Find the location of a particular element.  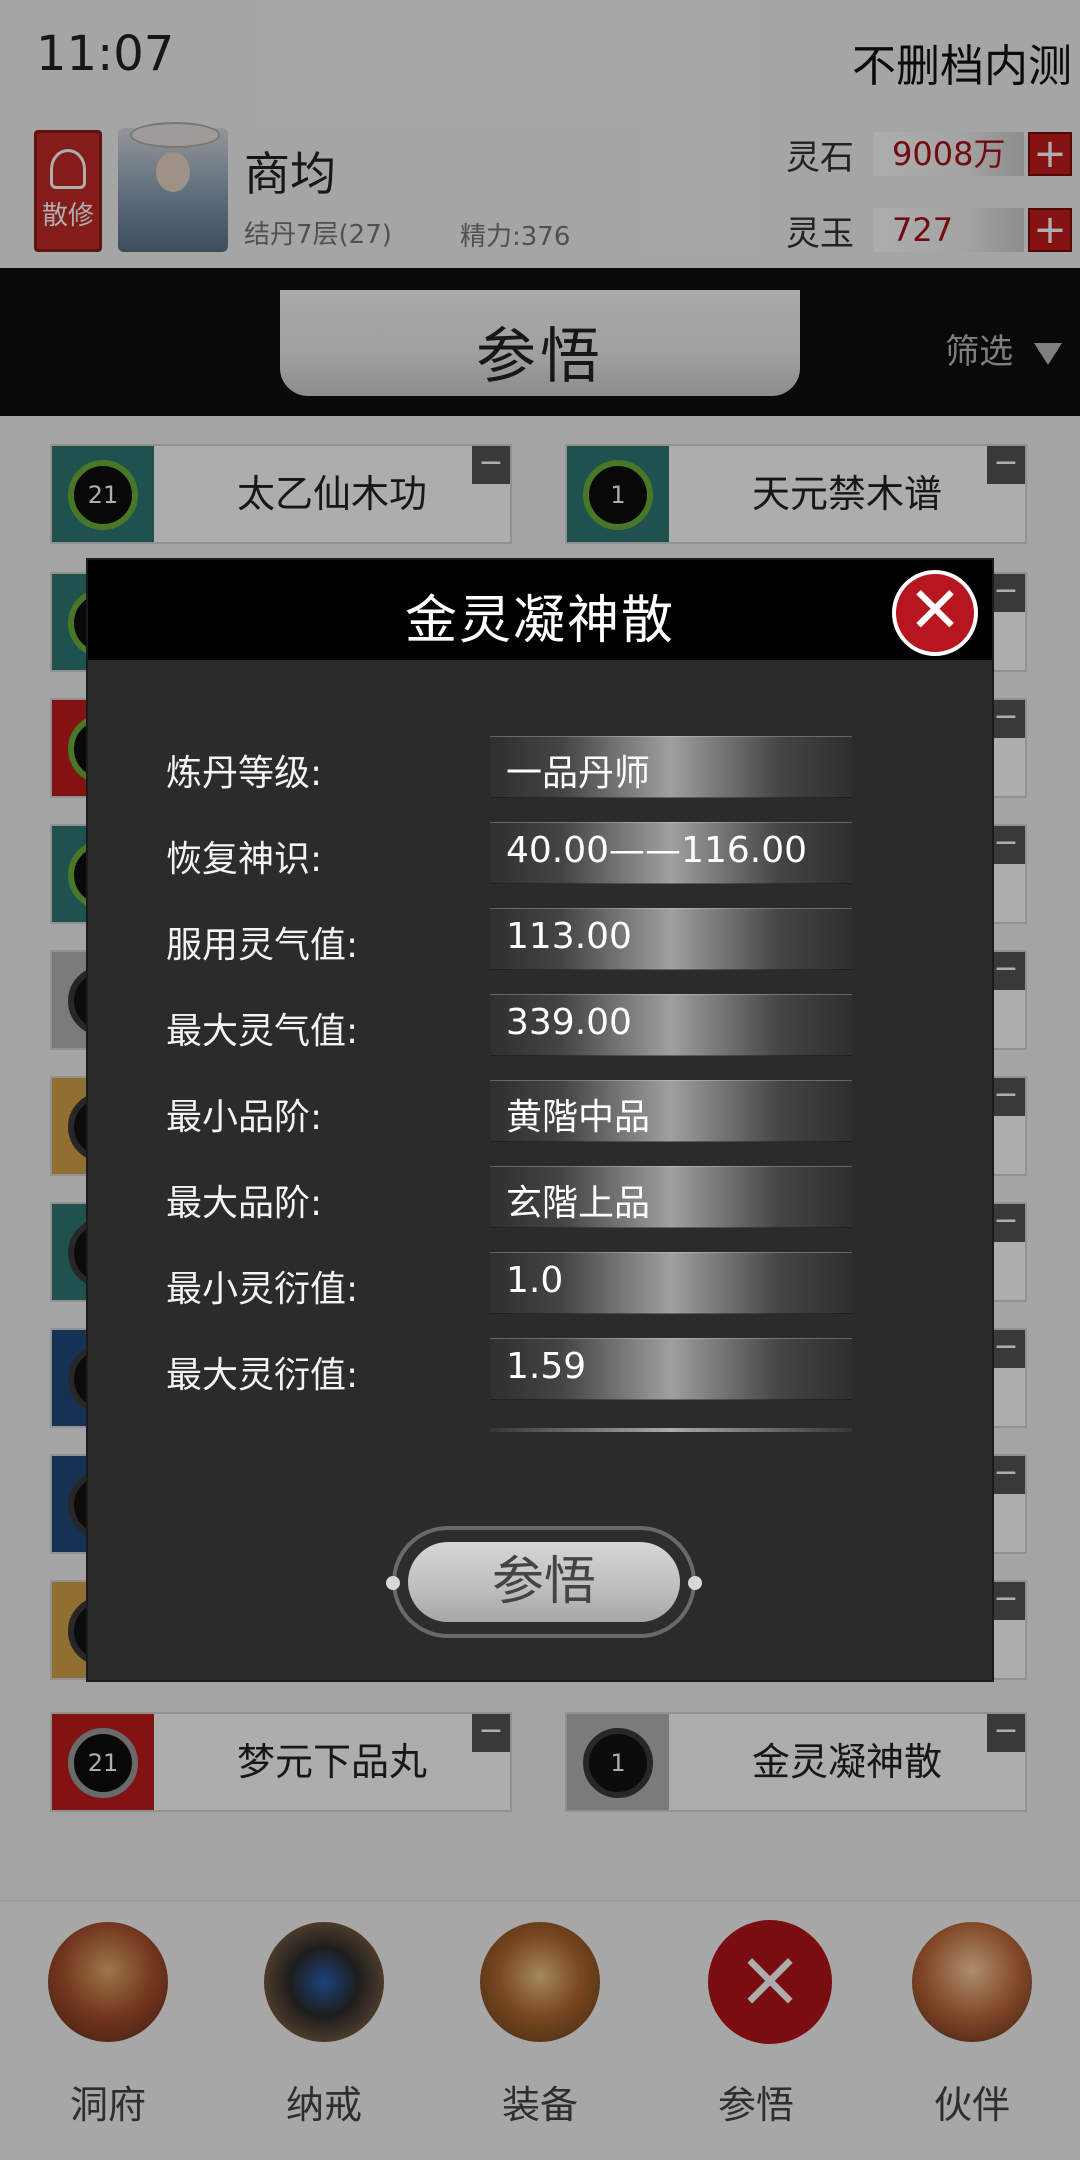

stat-label: 恢复神识: is located at coordinates (244, 859).